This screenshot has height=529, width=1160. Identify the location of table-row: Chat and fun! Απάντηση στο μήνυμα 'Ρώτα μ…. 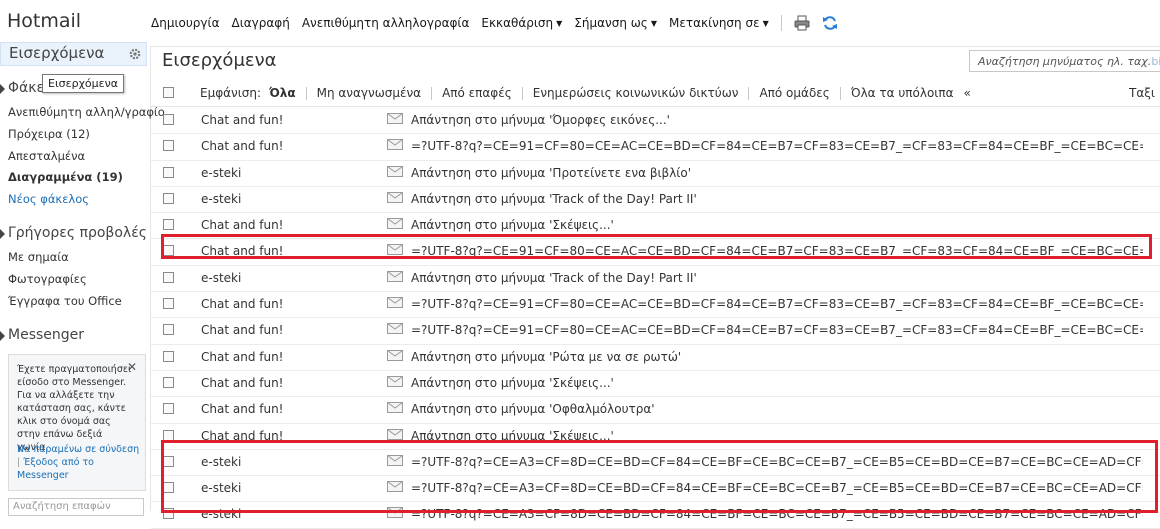
(655, 358).